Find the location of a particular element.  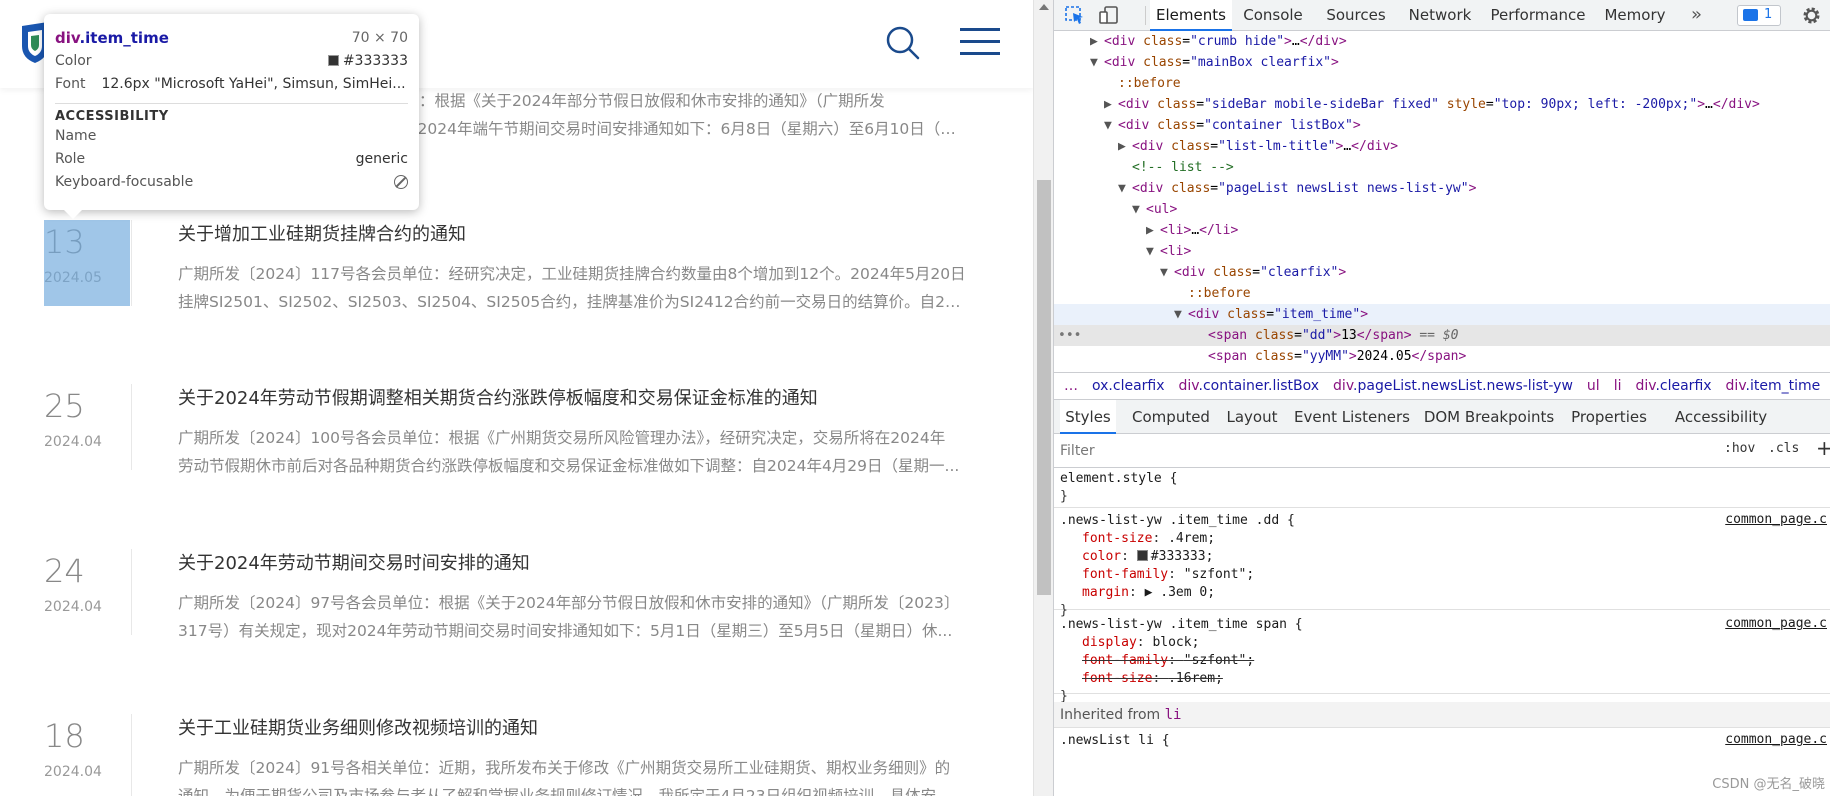

rule-close: } is located at coordinates (1064, 496).